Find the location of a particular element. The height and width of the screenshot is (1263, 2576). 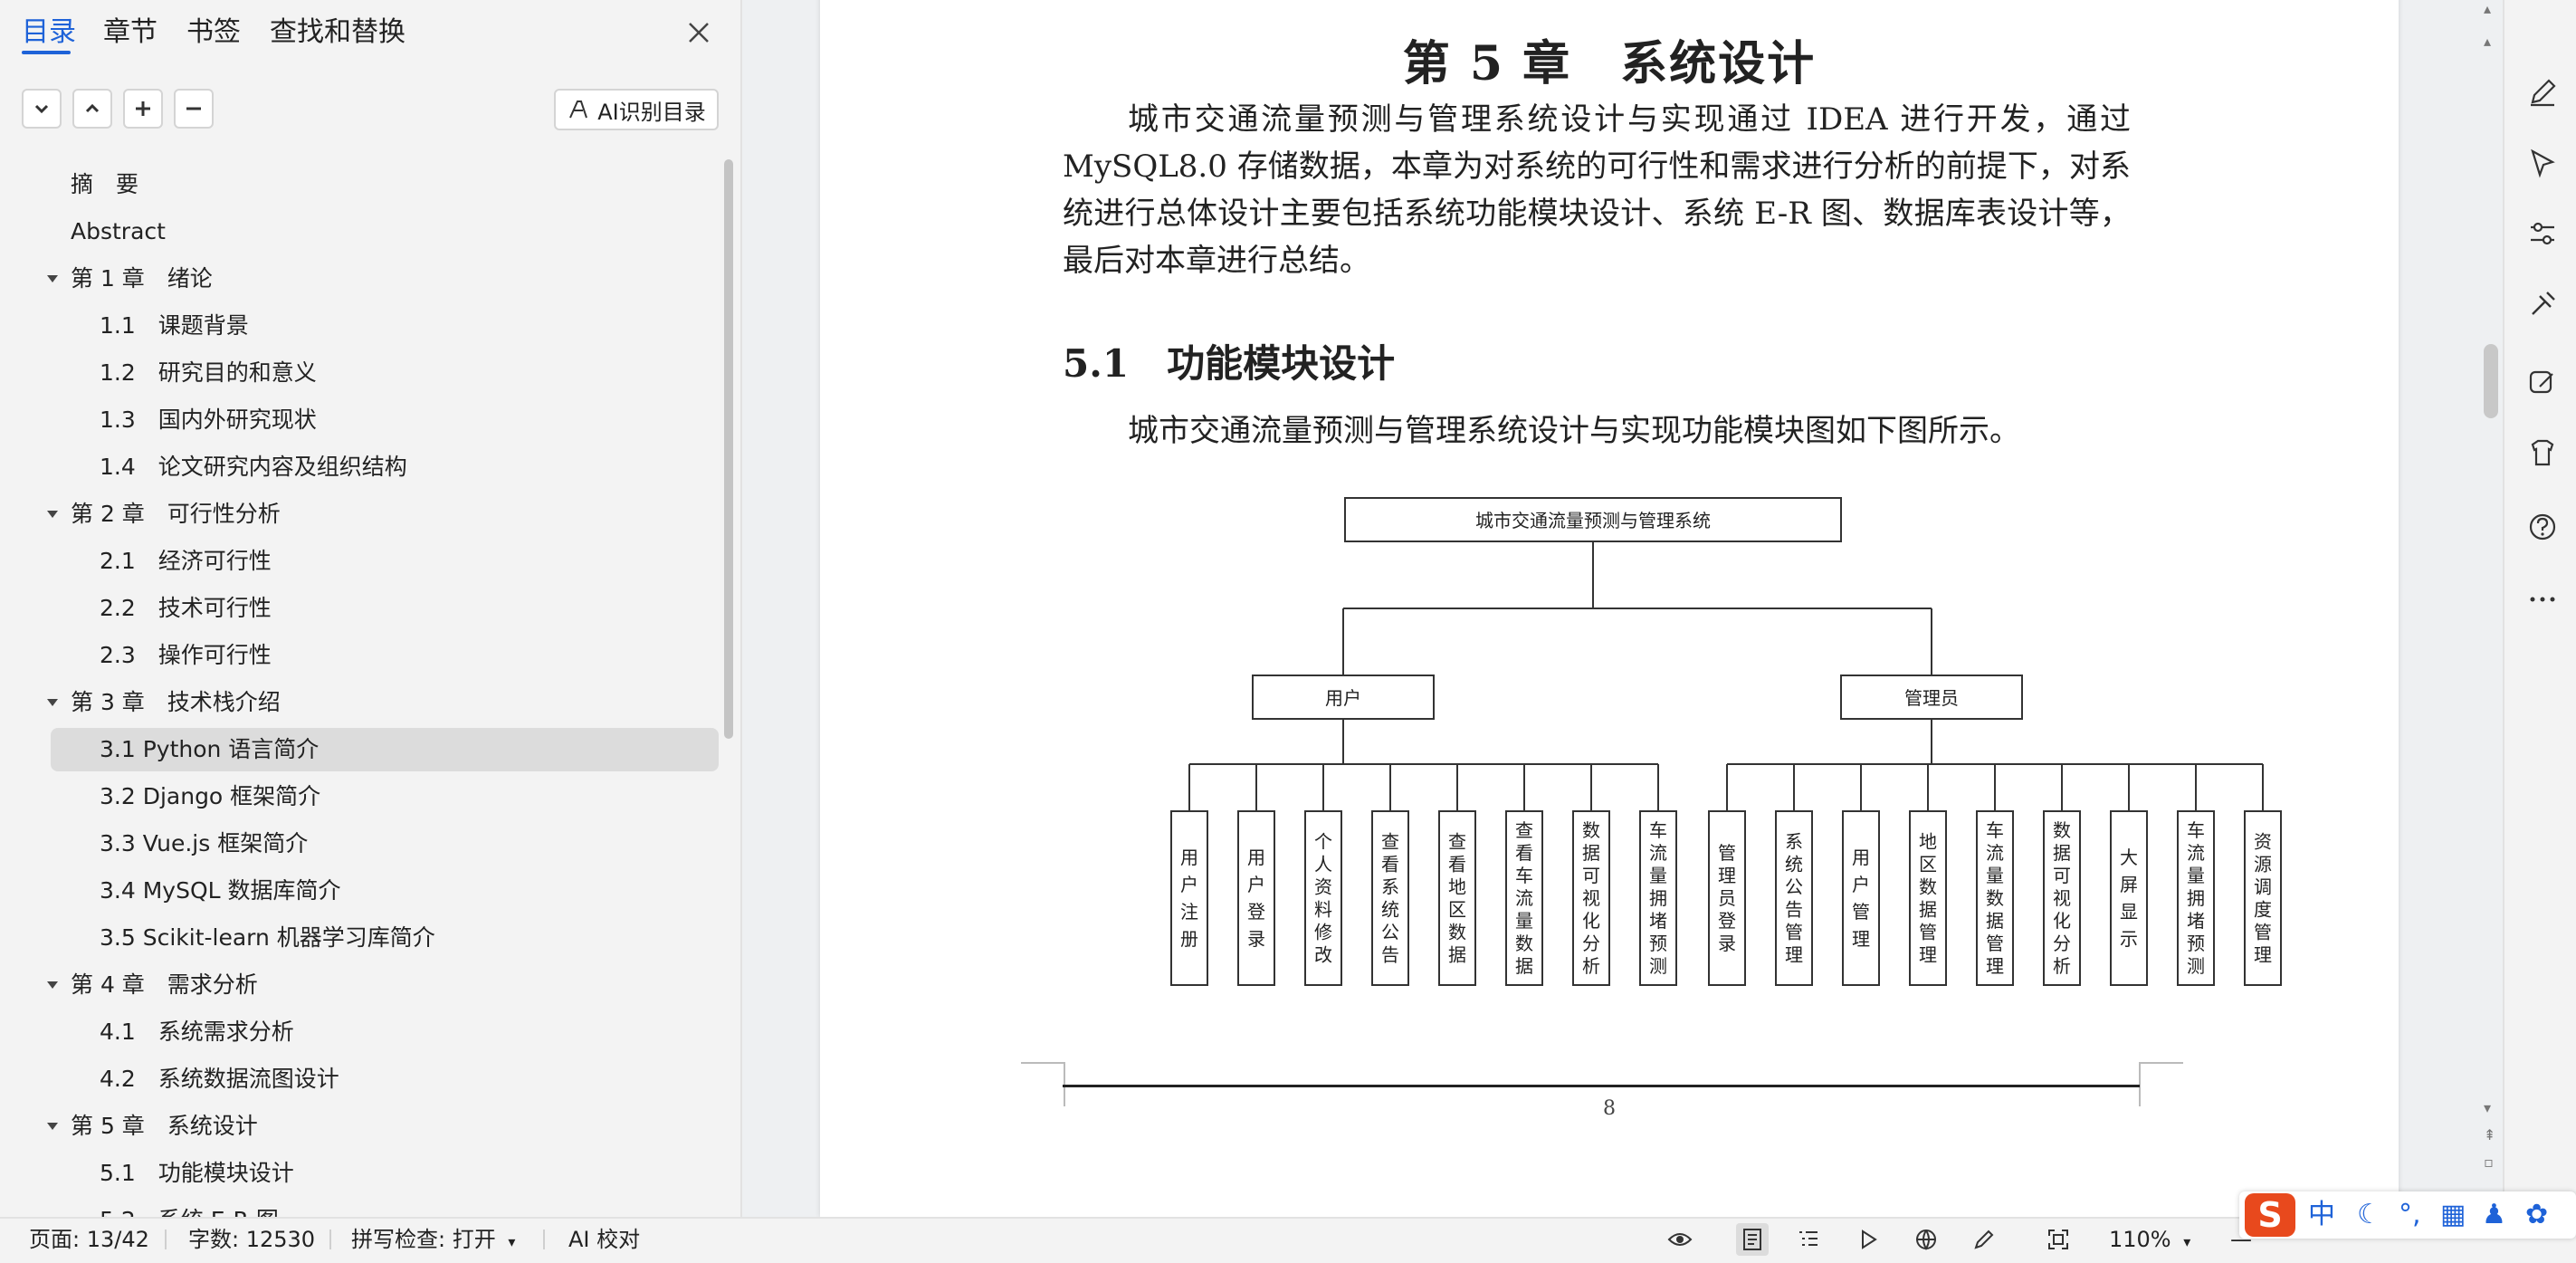

ime-mode-chinese: 中 is located at coordinates (2322, 1215).